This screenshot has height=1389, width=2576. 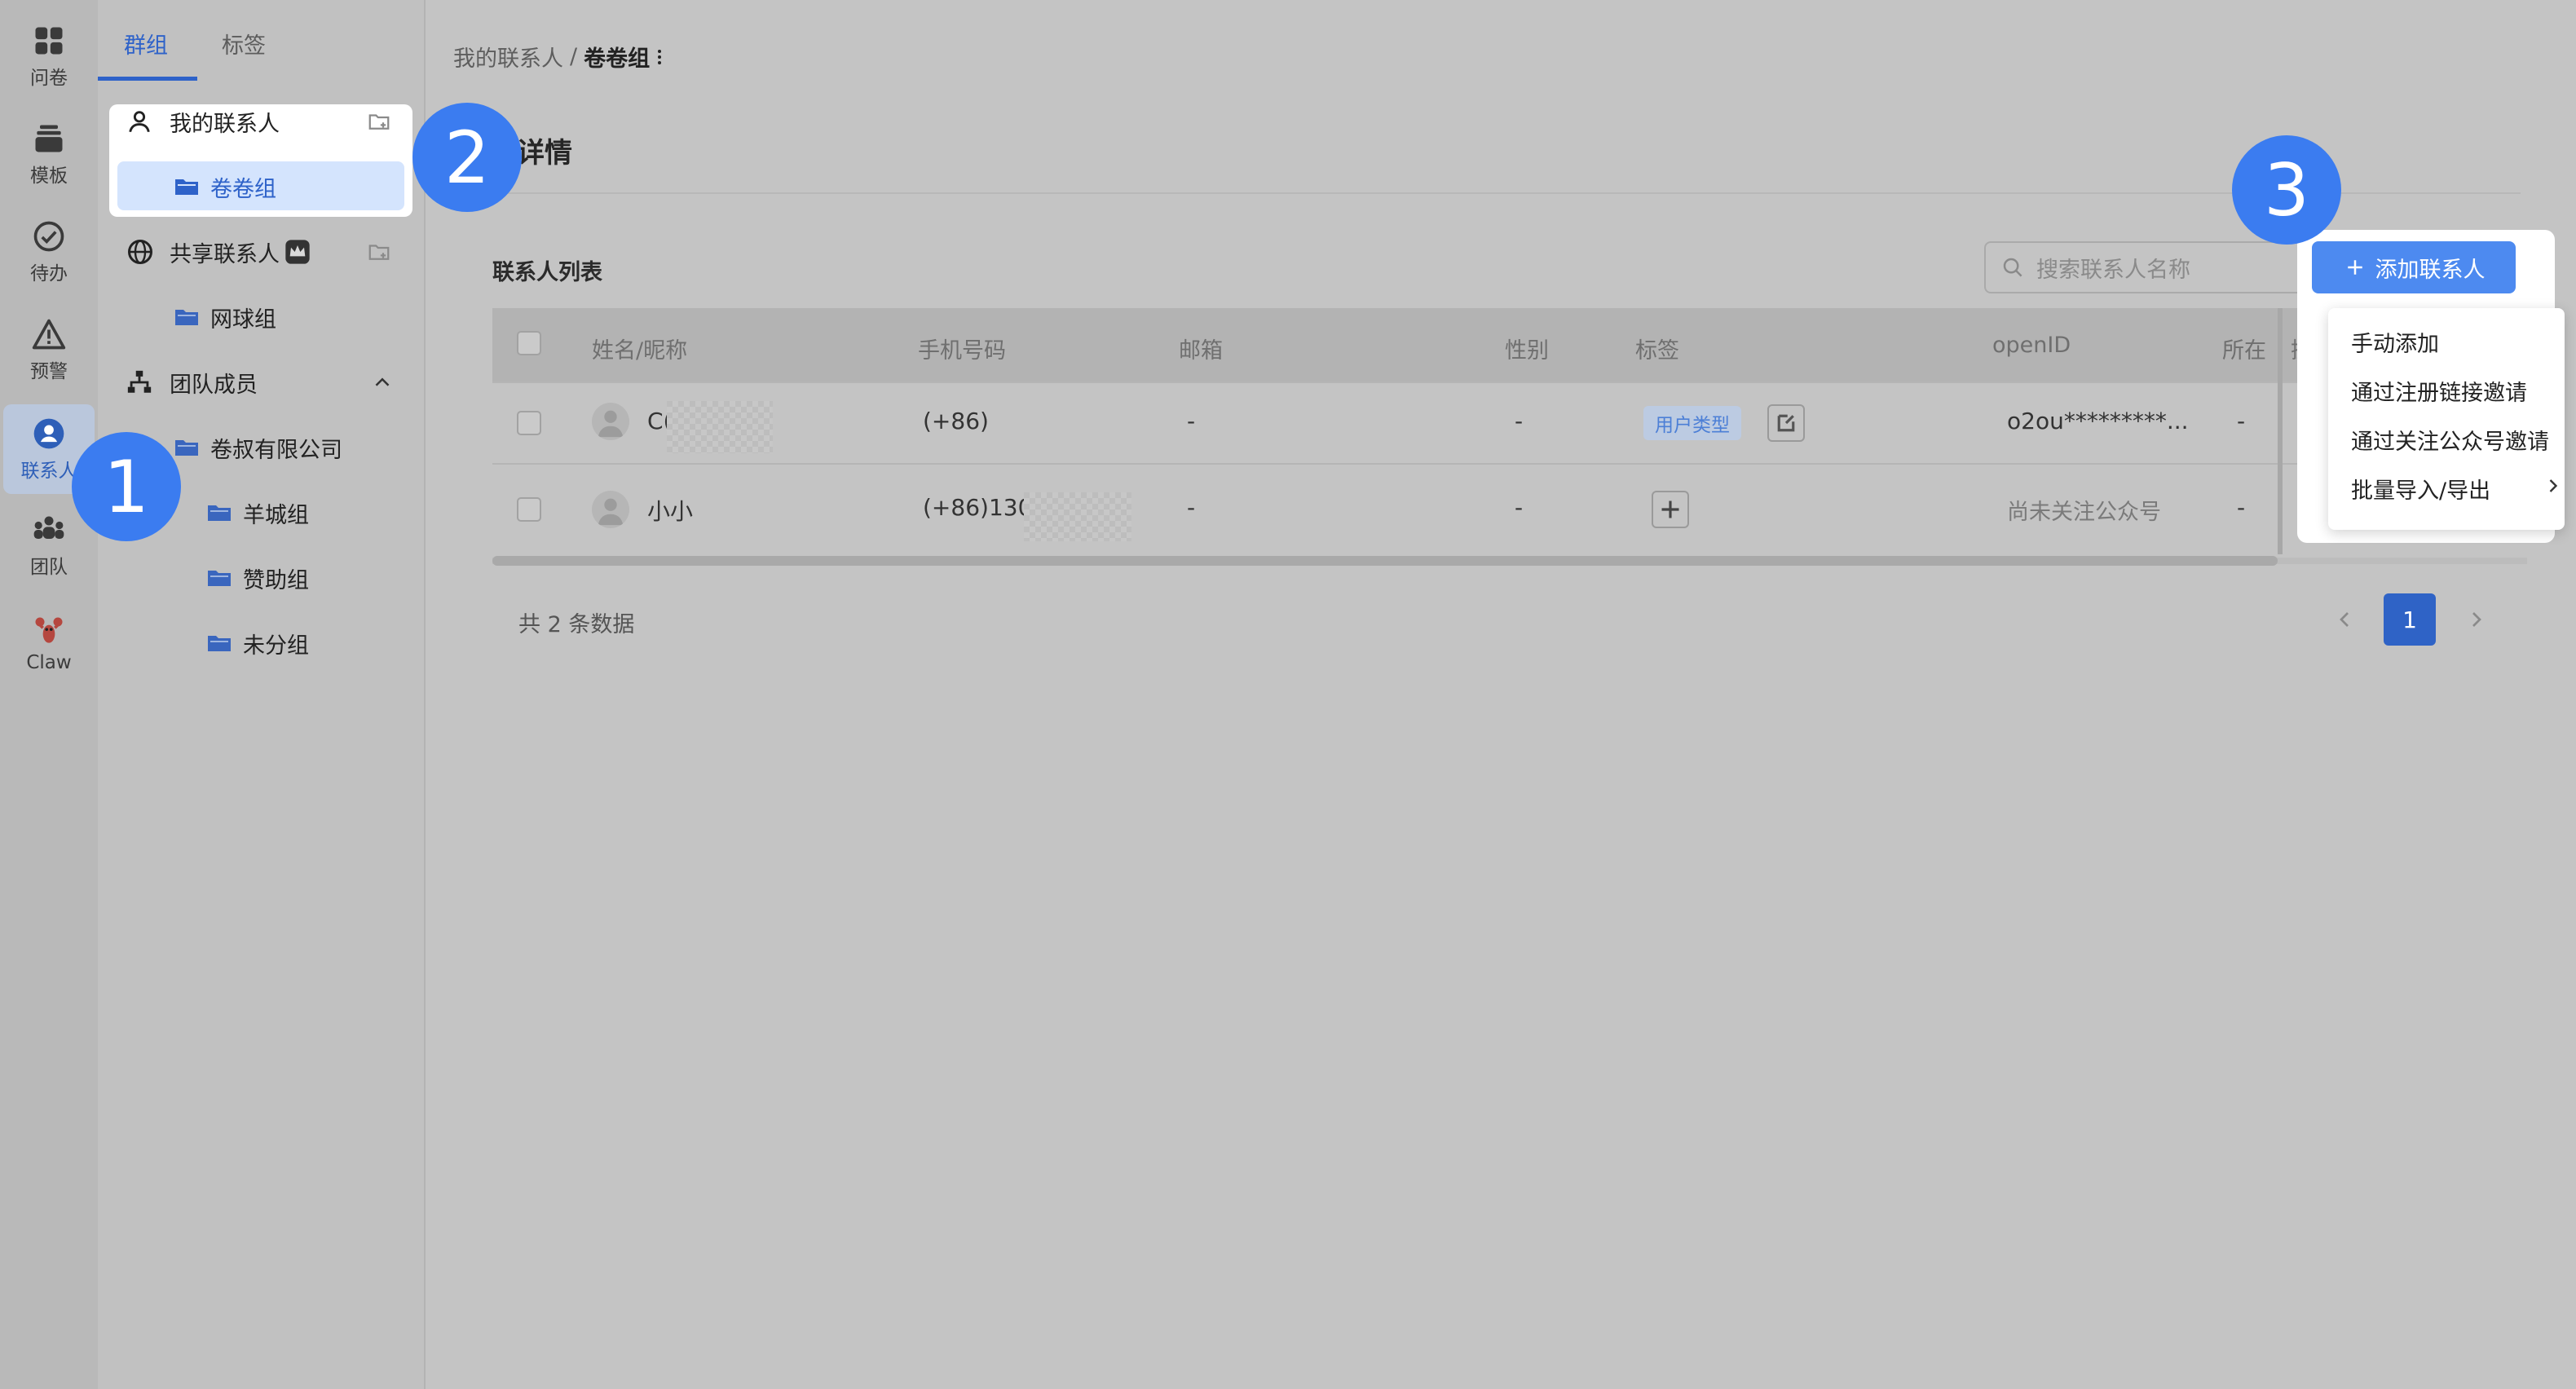 I want to click on tab-tags: 标签, so click(x=244, y=44).